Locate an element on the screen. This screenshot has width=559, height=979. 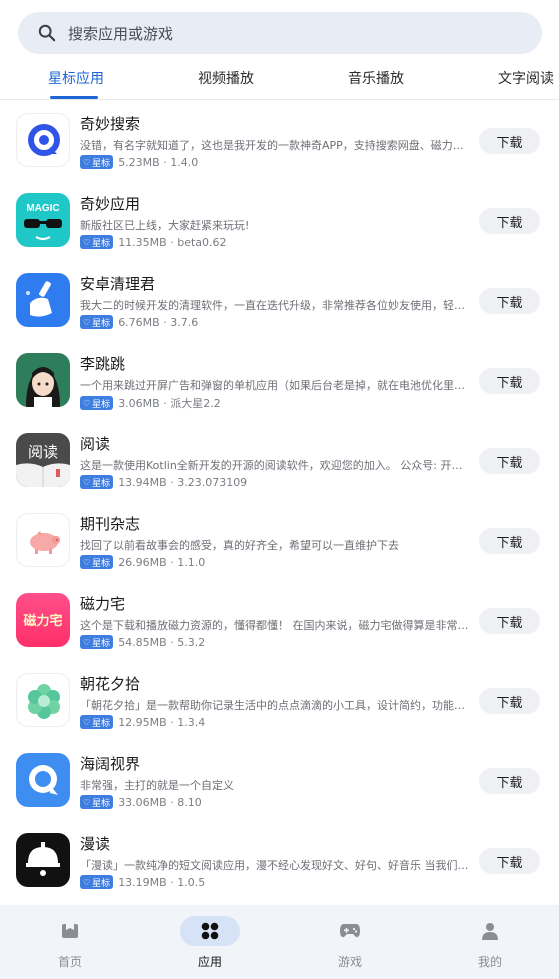
app-meta: ♡ 星标 5.23MB · 1.4.0 is located at coordinates (139, 162).